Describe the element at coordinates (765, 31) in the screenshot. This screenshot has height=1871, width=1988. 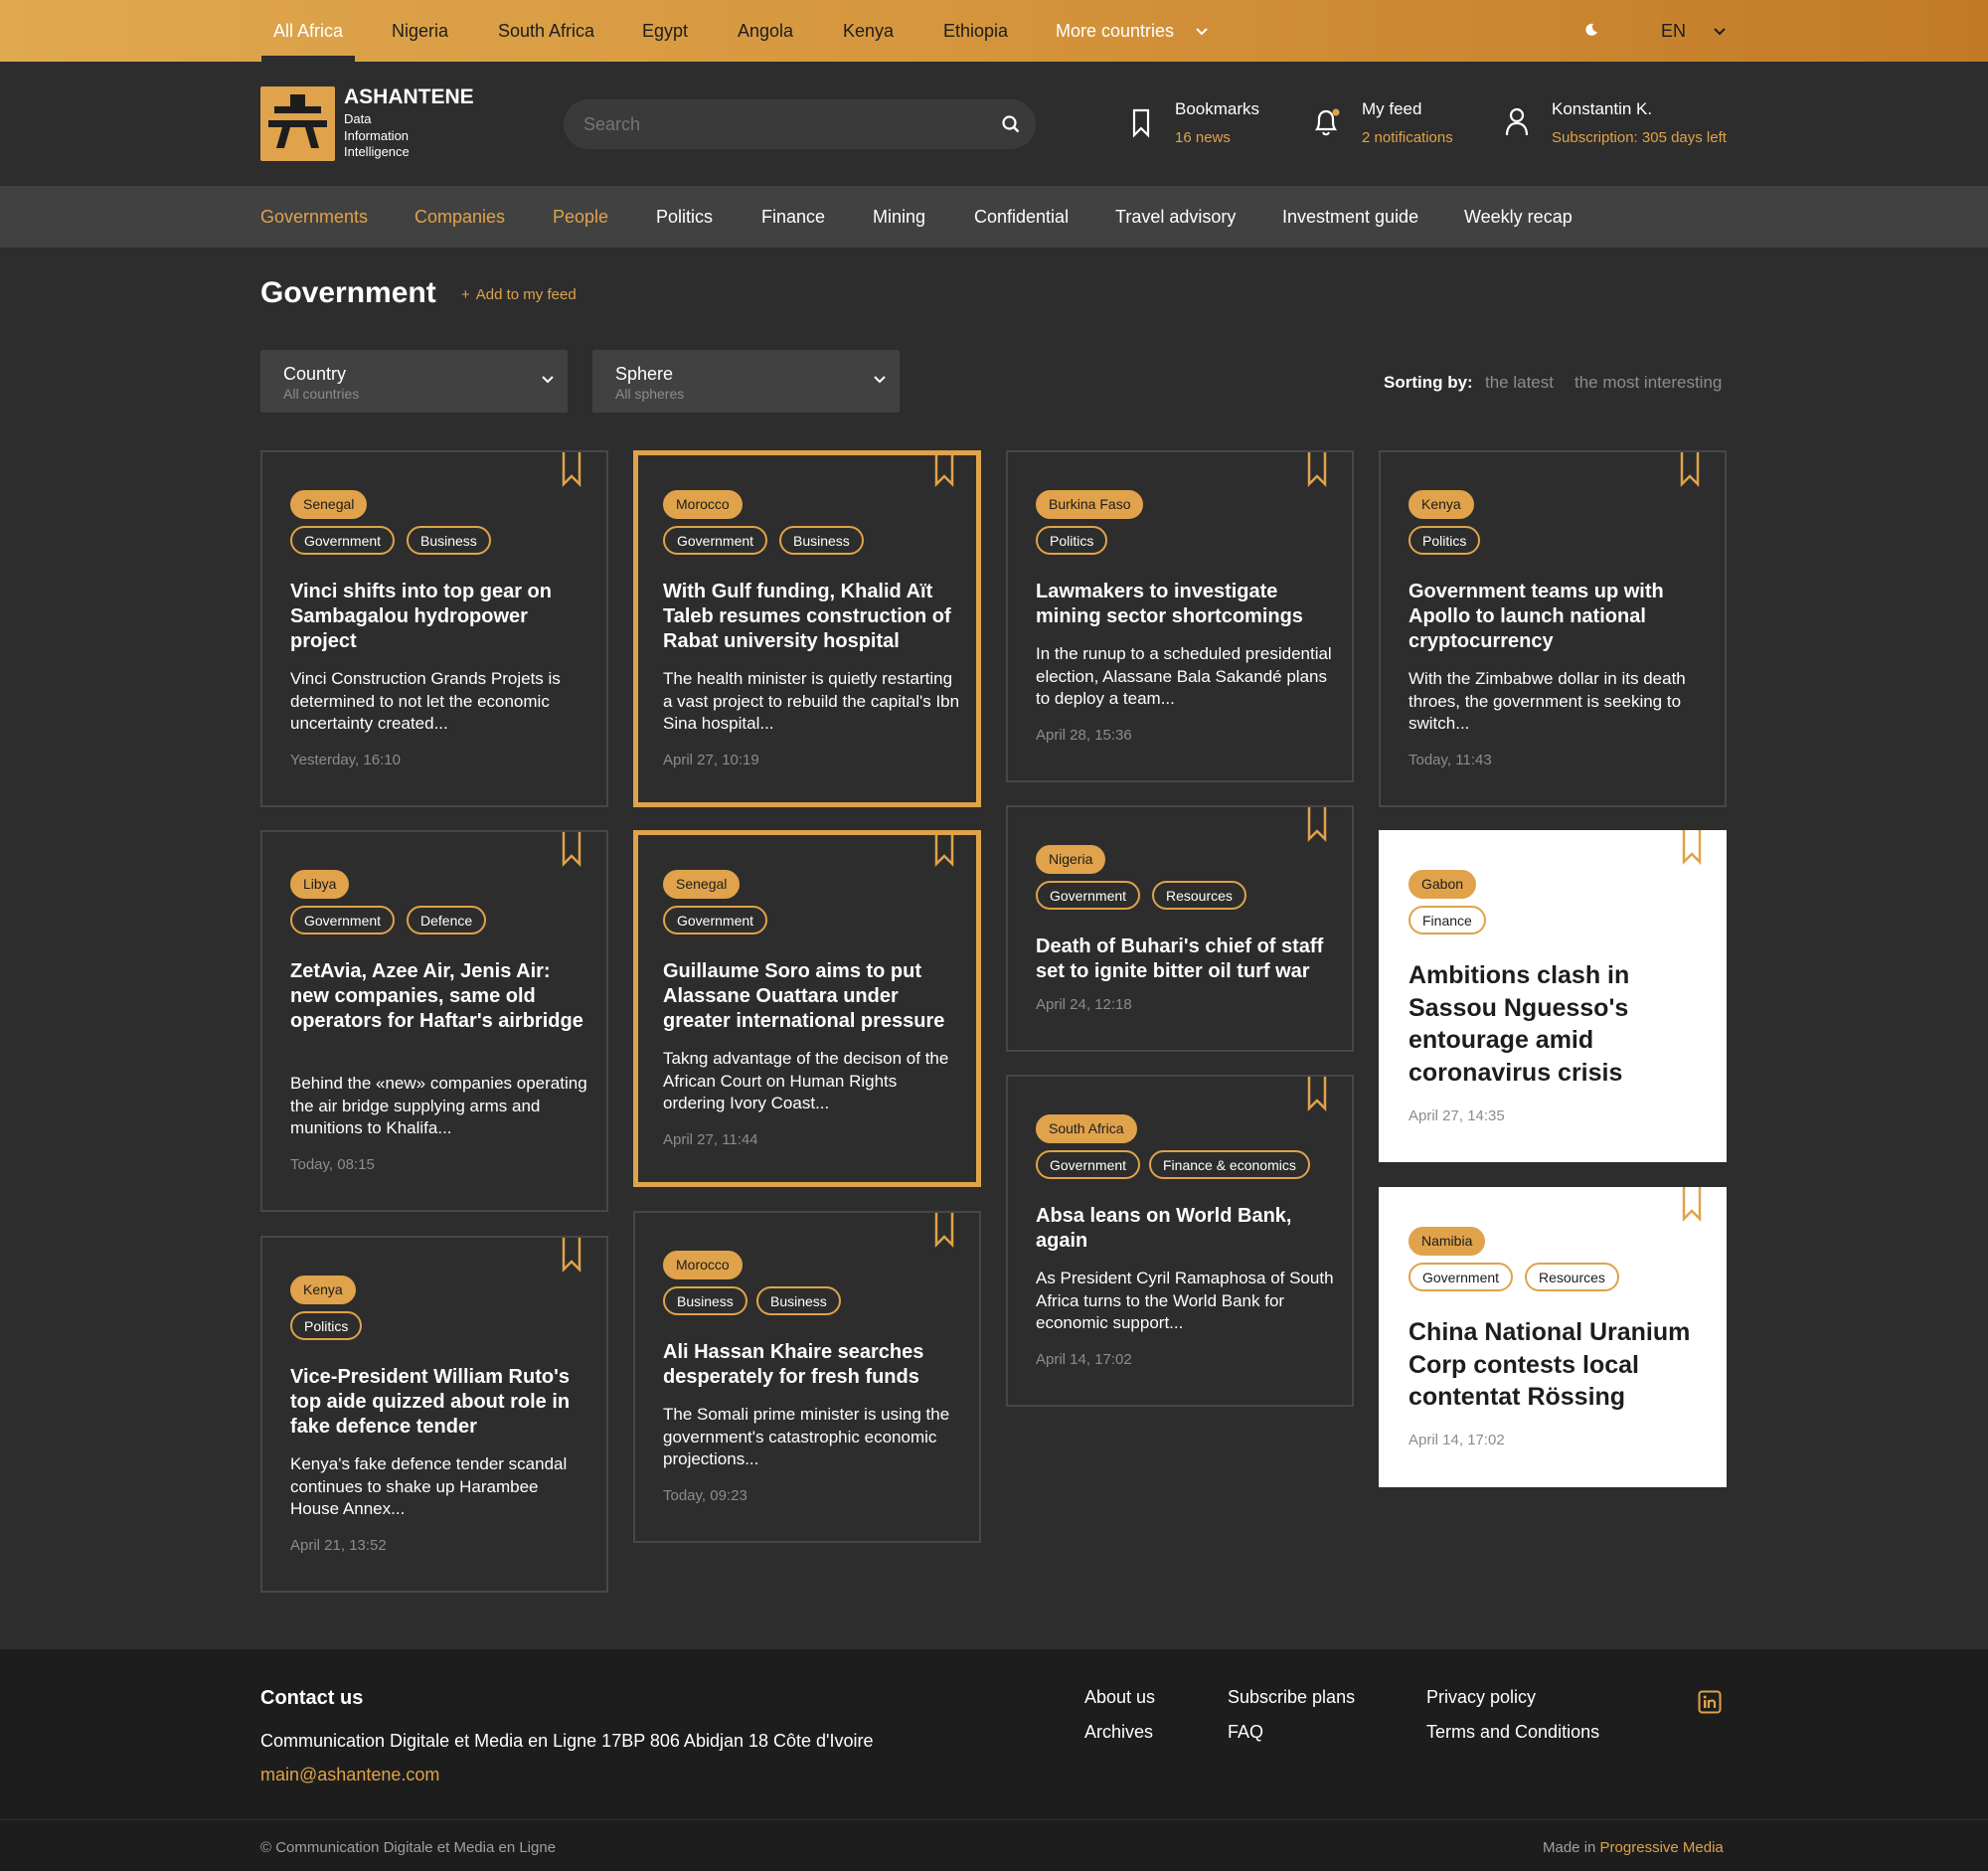
I see `tab-angola: Angola` at that location.